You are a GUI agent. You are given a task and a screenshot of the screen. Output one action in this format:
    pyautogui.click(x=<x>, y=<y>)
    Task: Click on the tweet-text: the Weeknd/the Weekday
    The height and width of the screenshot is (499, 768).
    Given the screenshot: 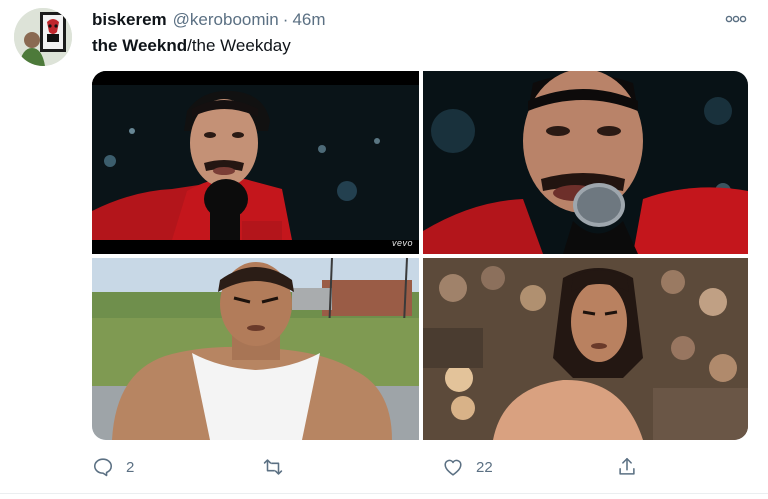 What is the action you would take?
    pyautogui.click(x=191, y=46)
    